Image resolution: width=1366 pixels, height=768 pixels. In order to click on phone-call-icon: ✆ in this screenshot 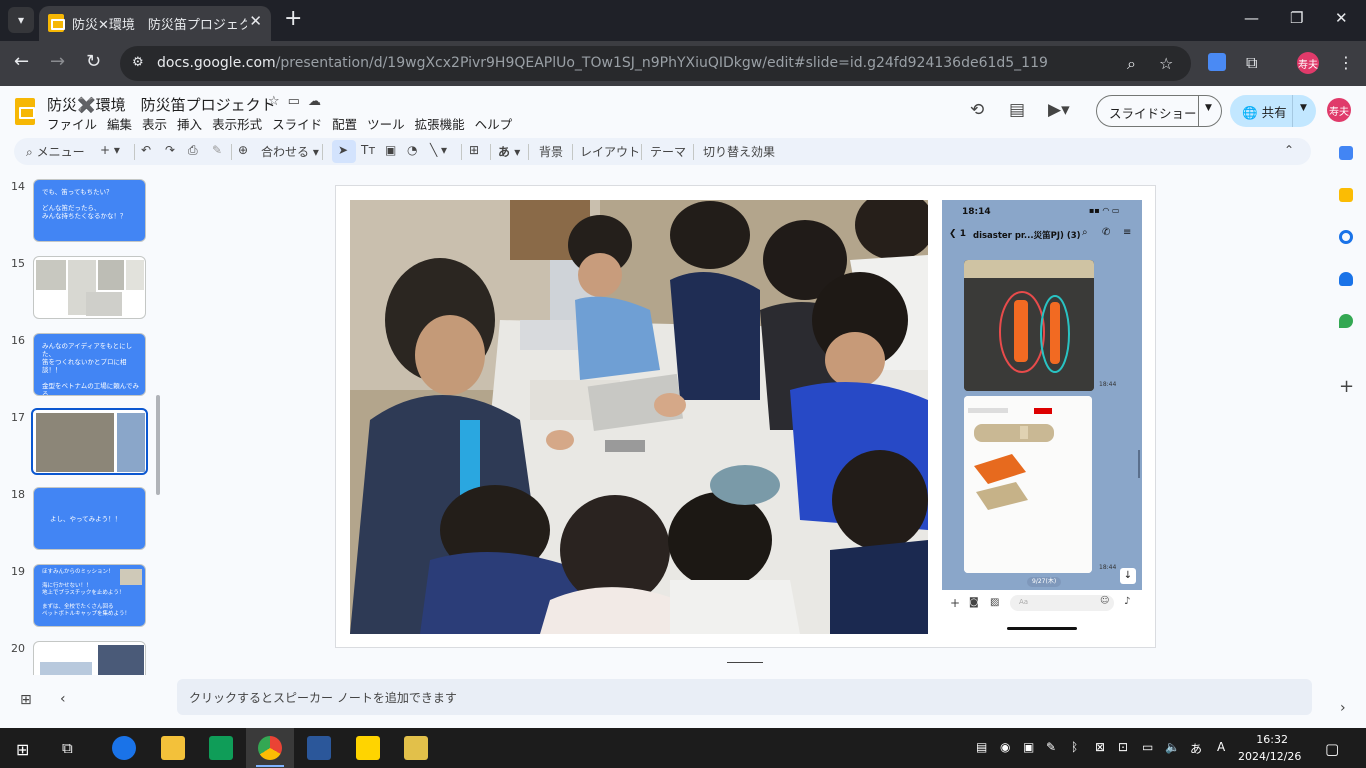, I will do `click(1106, 232)`.